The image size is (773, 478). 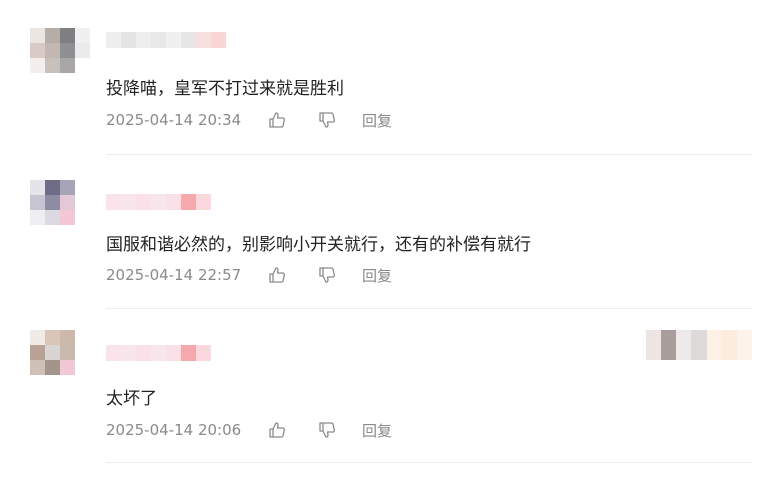 What do you see at coordinates (318, 245) in the screenshot?
I see `comment-text: 国服和谐必然的，别影响小开关就行，还有的补偿有就行` at bounding box center [318, 245].